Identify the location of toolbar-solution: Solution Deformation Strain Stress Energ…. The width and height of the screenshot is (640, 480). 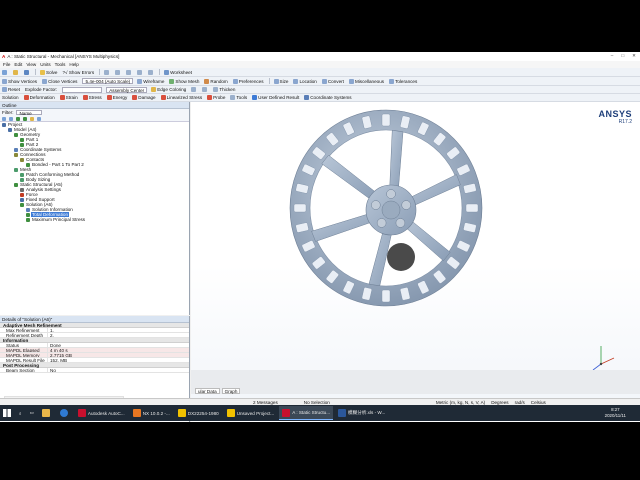
(320, 98).